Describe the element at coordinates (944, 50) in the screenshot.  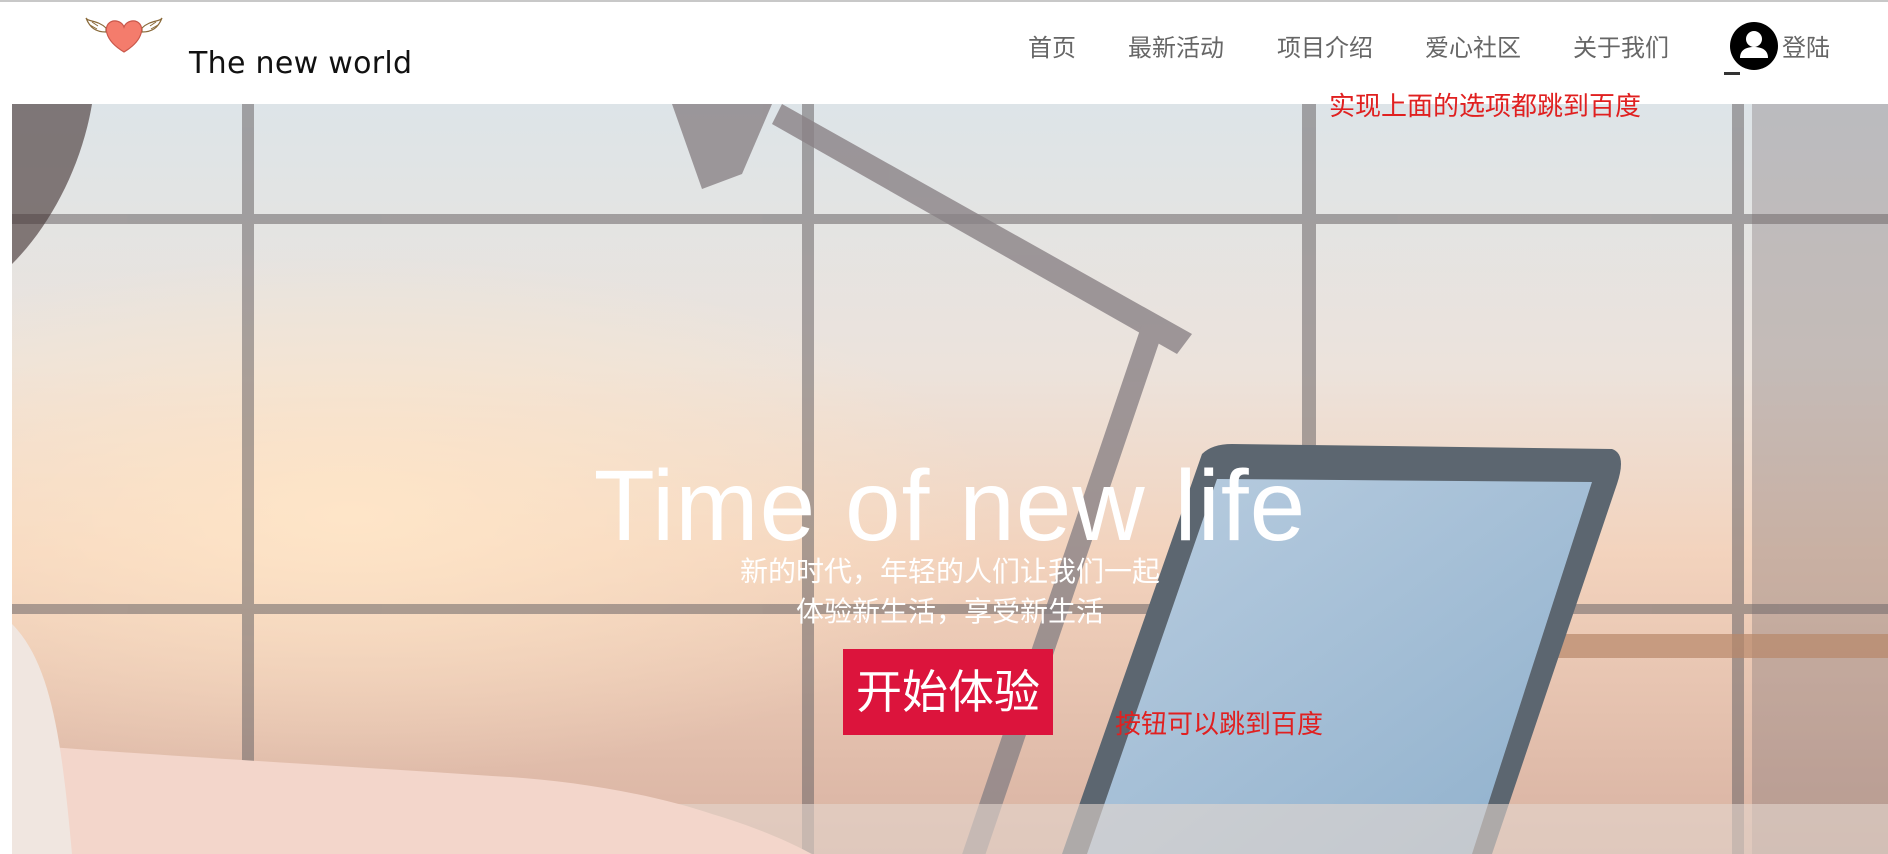
I see `main-nav: 首页 最新活动 项目介绍 爱心社区 关于我们` at that location.